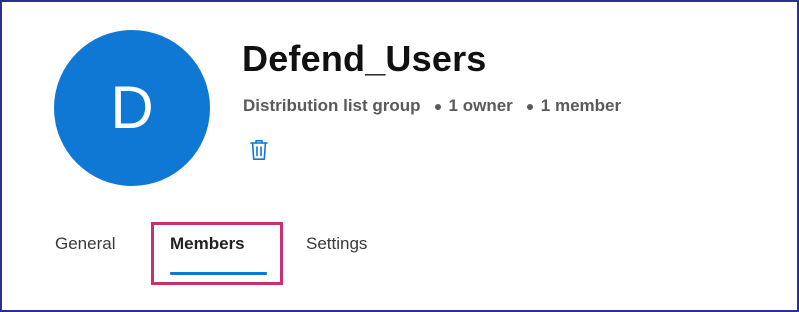  I want to click on member-count: 1 member, so click(581, 105).